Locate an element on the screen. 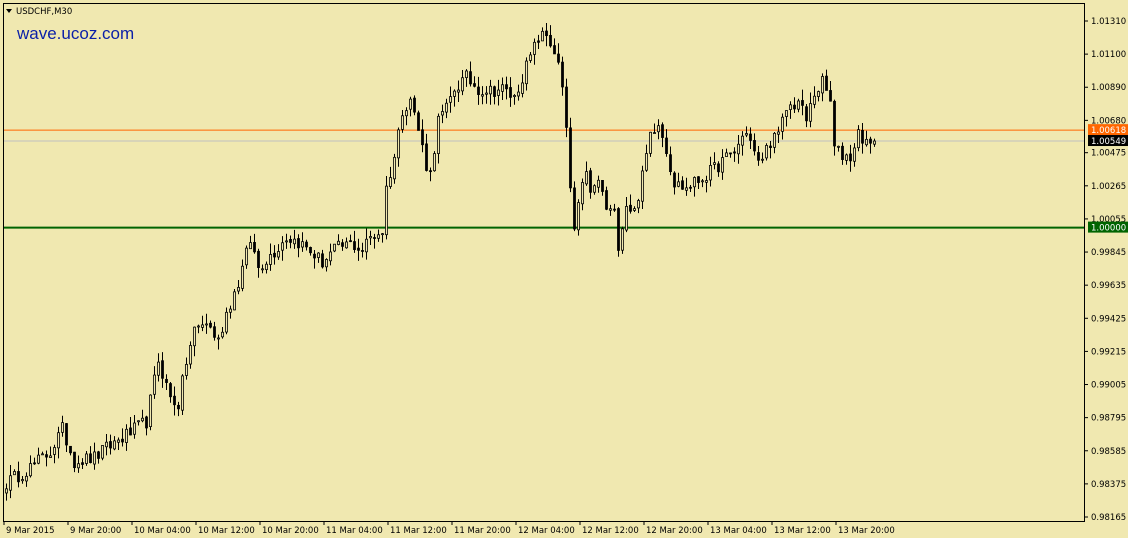  orange-price-tag-text: 1.00618 is located at coordinates (1108, 131).